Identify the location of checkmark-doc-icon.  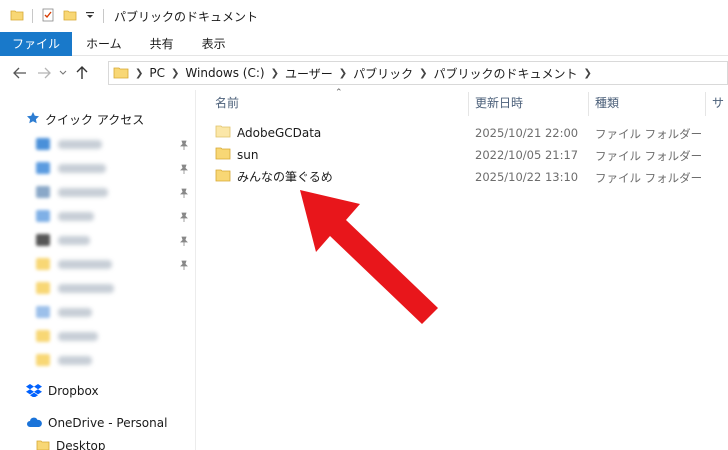
(48, 16).